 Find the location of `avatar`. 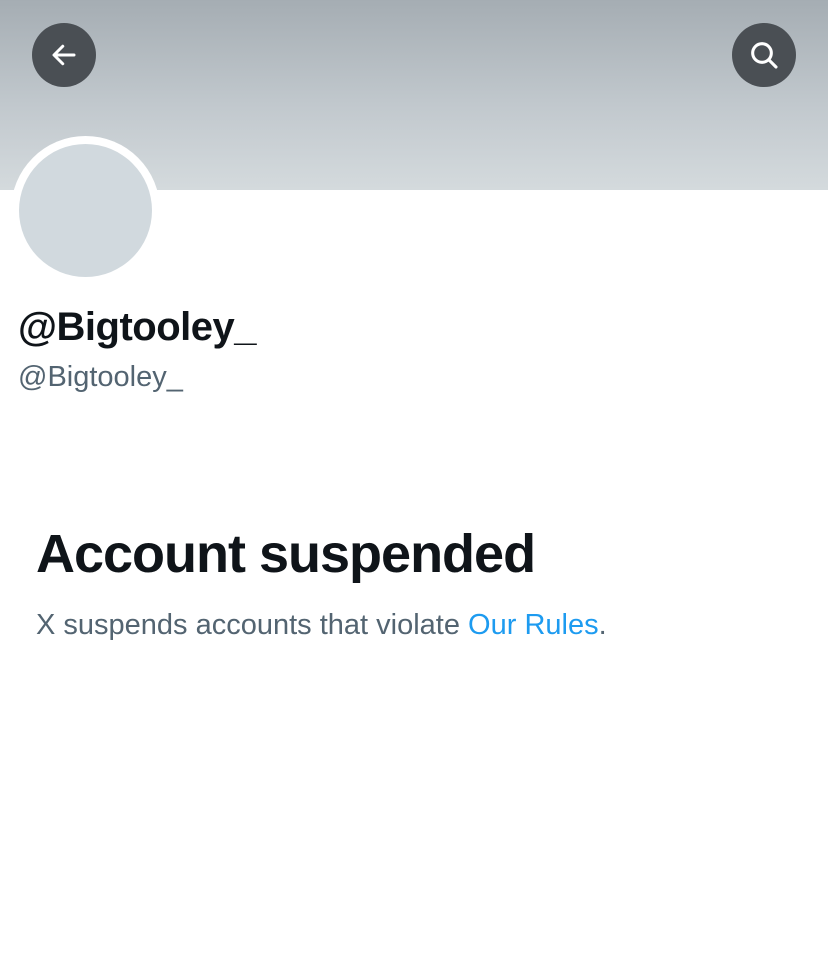

avatar is located at coordinates (85, 210).